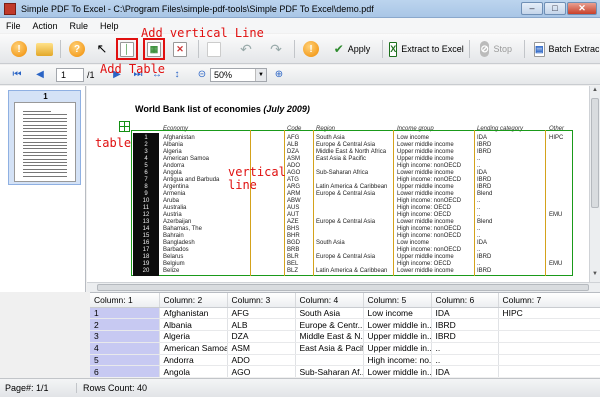 The height and width of the screenshot is (397, 600). What do you see at coordinates (44, 49) in the screenshot?
I see `open-button` at bounding box center [44, 49].